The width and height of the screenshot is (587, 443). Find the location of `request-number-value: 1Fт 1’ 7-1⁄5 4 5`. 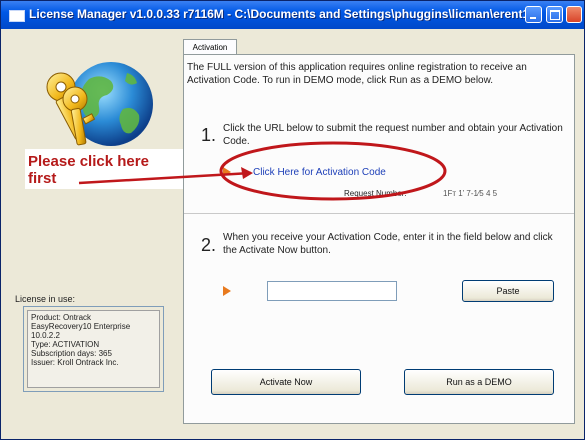

request-number-value: 1Fт 1’ 7-1⁄5 4 5 is located at coordinates (470, 193).